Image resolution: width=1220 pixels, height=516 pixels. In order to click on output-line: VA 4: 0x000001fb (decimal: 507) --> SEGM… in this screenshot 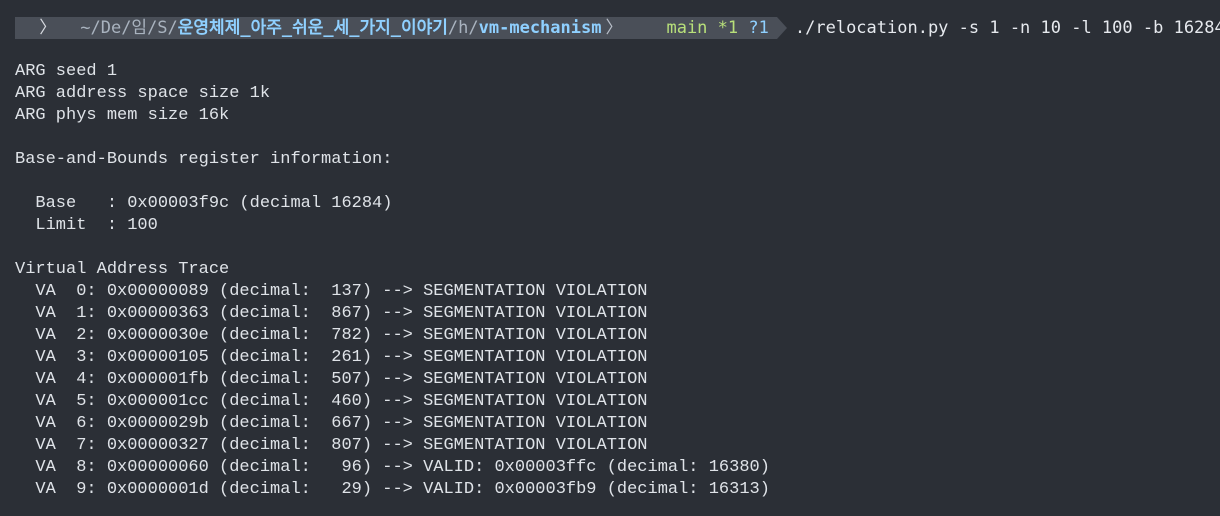, I will do `click(331, 379)`.